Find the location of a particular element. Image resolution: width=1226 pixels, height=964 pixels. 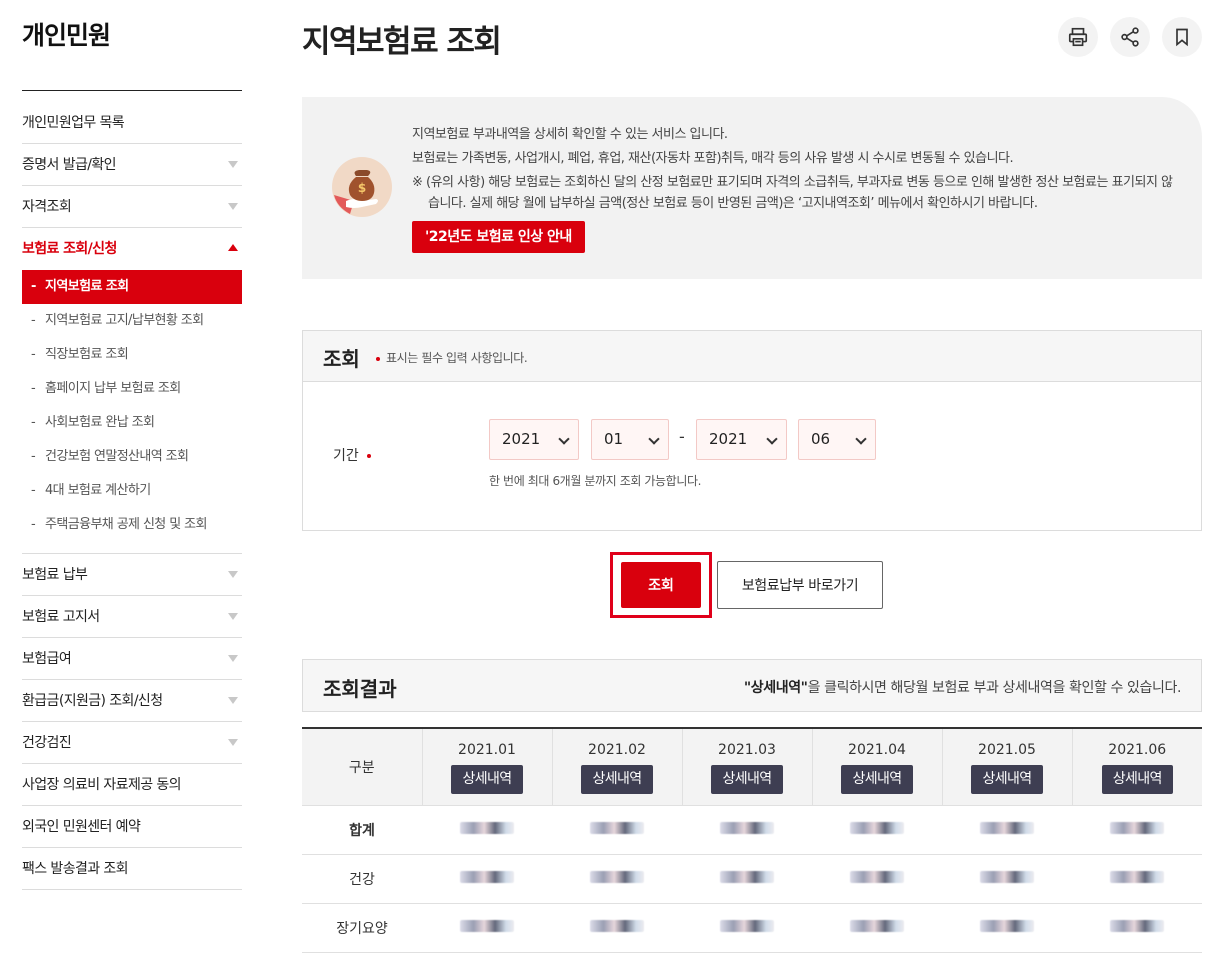

column-header-month: 2021.05 상세내역 is located at coordinates (1007, 767).